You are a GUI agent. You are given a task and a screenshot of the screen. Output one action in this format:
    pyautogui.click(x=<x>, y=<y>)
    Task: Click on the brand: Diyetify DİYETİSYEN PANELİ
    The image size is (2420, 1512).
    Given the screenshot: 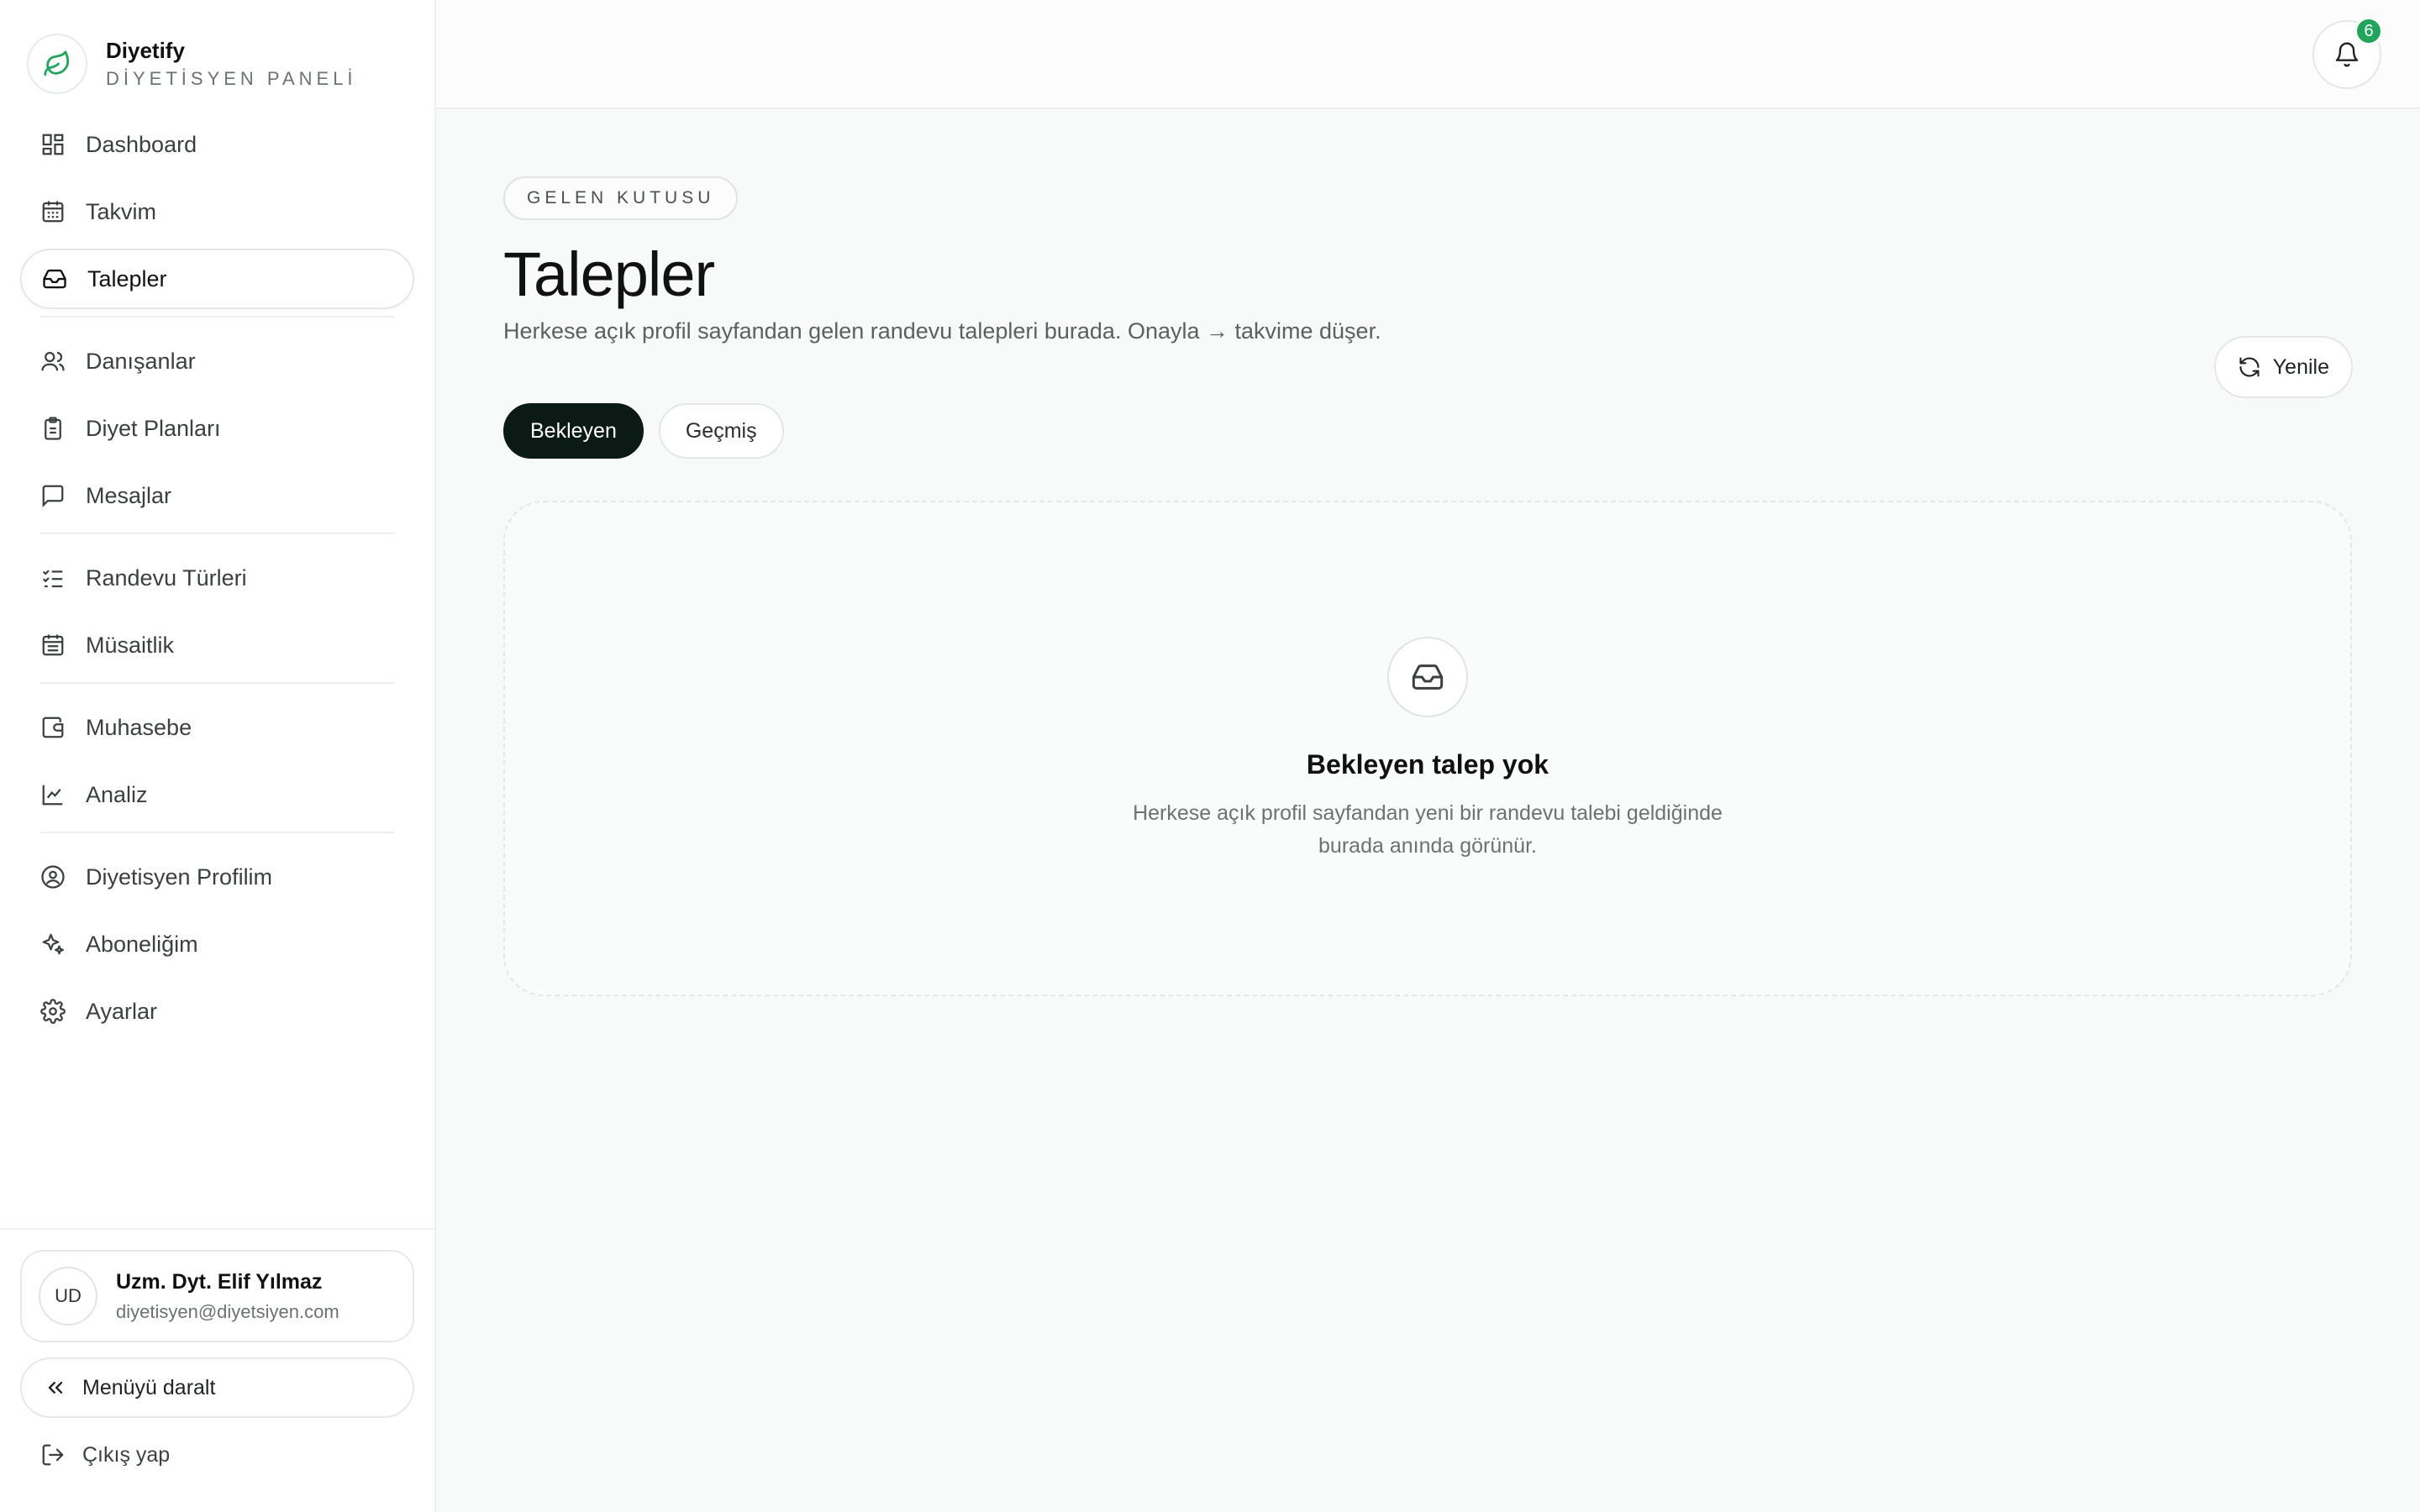 What is the action you would take?
    pyautogui.click(x=217, y=47)
    